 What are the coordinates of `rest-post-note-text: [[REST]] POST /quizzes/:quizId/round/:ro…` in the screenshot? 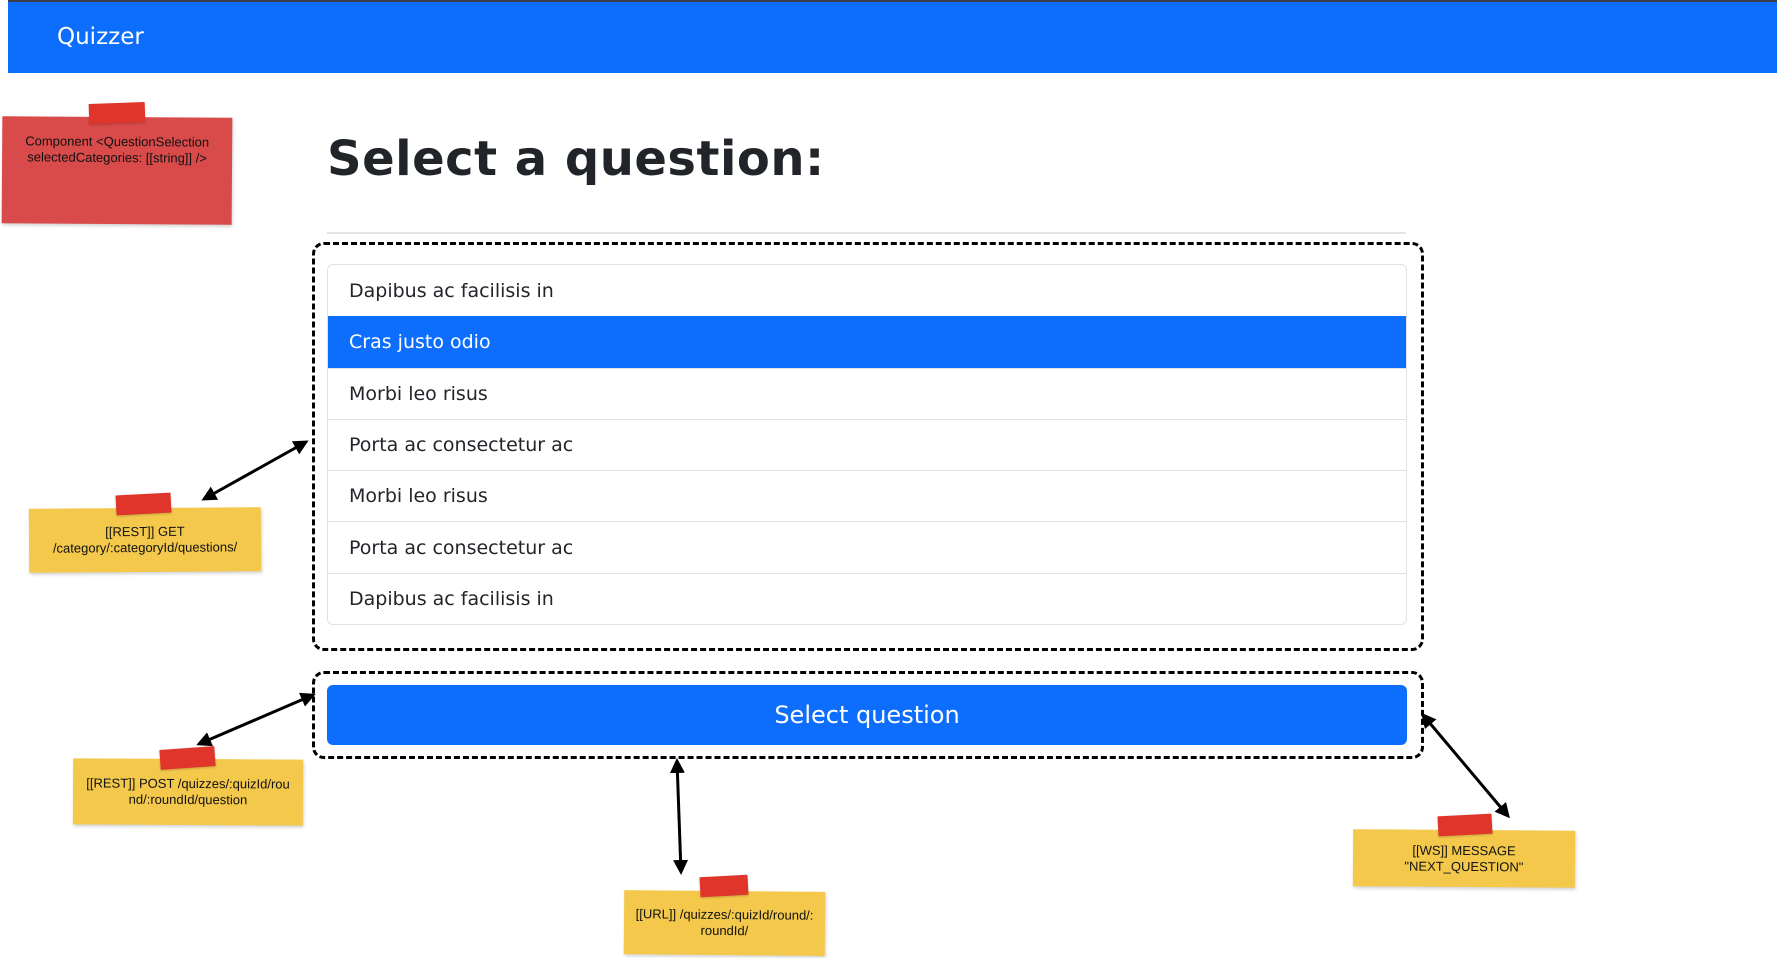 It's located at (188, 791).